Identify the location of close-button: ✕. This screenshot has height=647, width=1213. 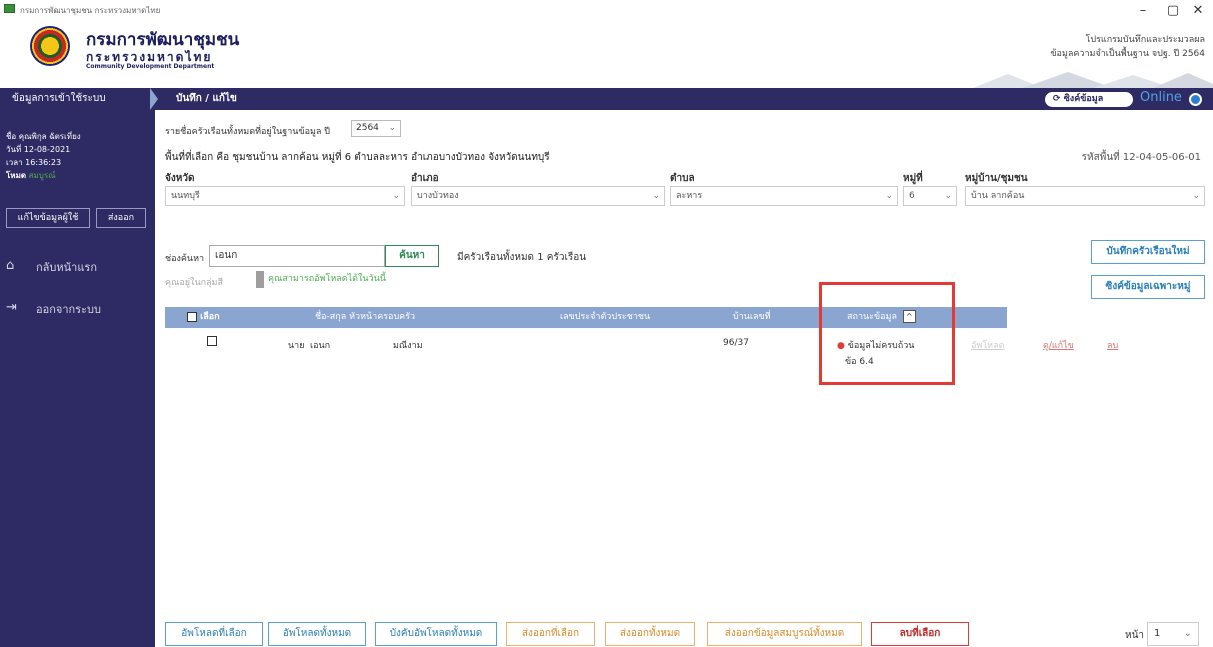
(1198, 11).